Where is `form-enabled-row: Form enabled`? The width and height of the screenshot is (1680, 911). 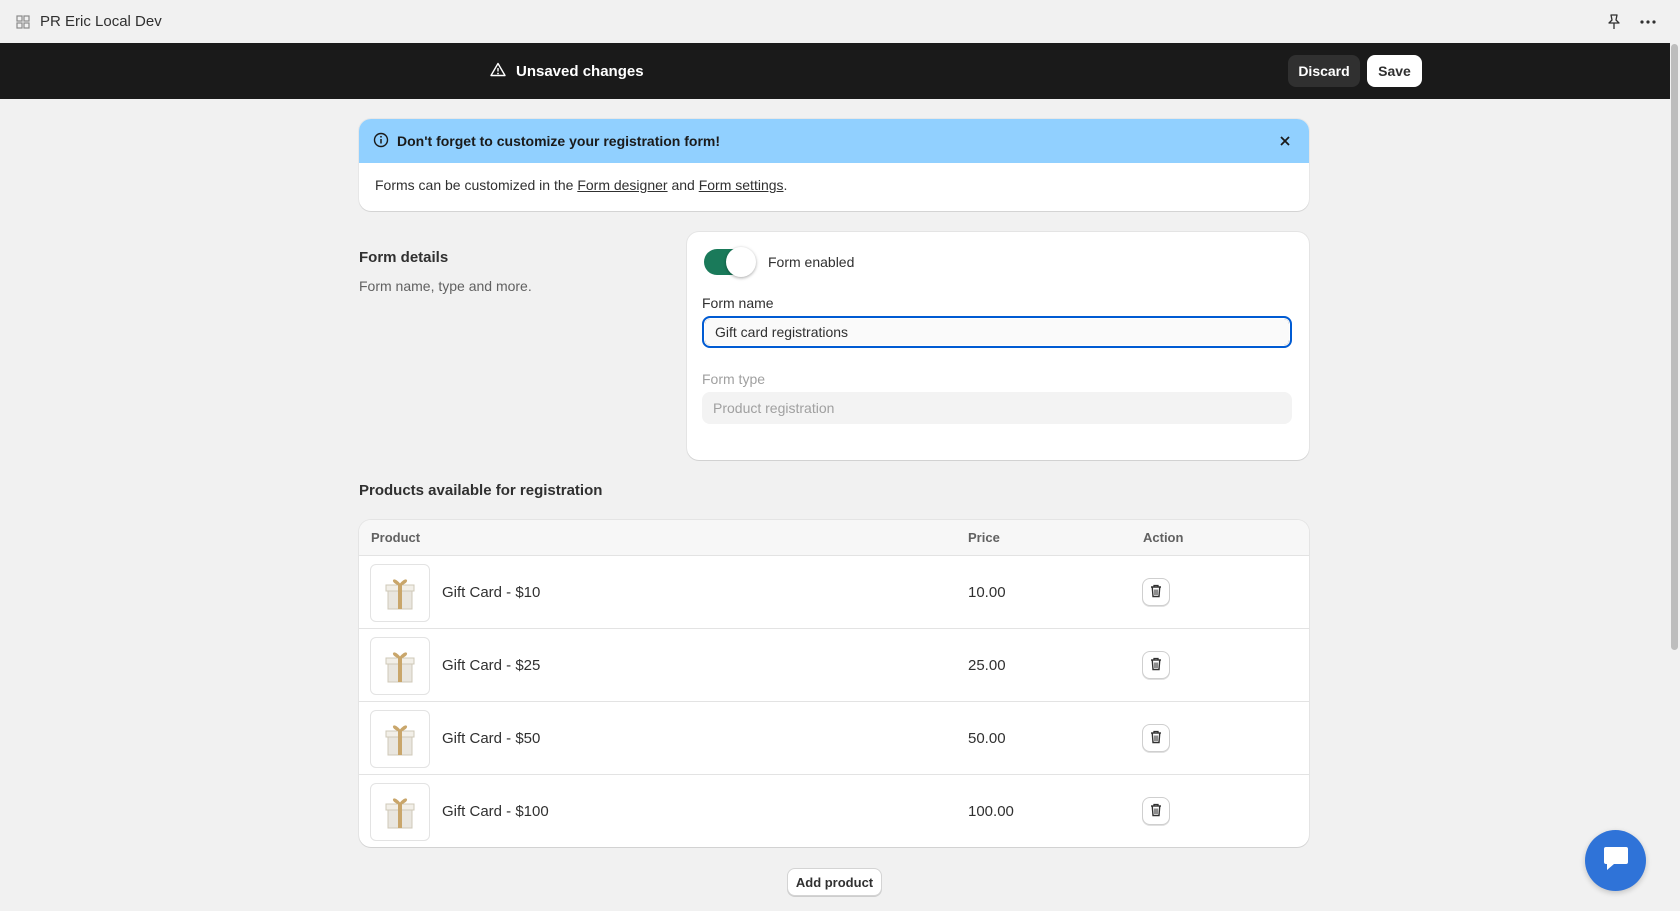
form-enabled-row: Form enabled is located at coordinates (779, 262).